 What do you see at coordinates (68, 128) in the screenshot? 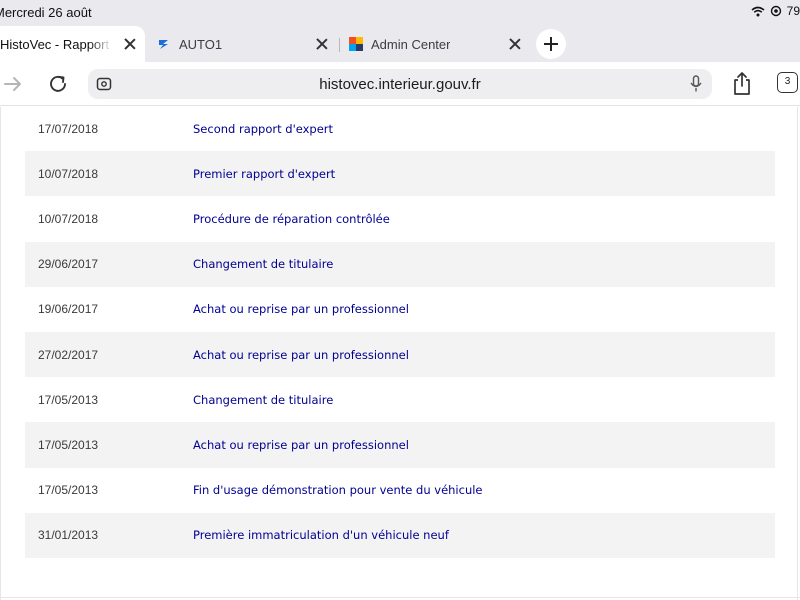
I see `history-date: 17/07/2018` at bounding box center [68, 128].